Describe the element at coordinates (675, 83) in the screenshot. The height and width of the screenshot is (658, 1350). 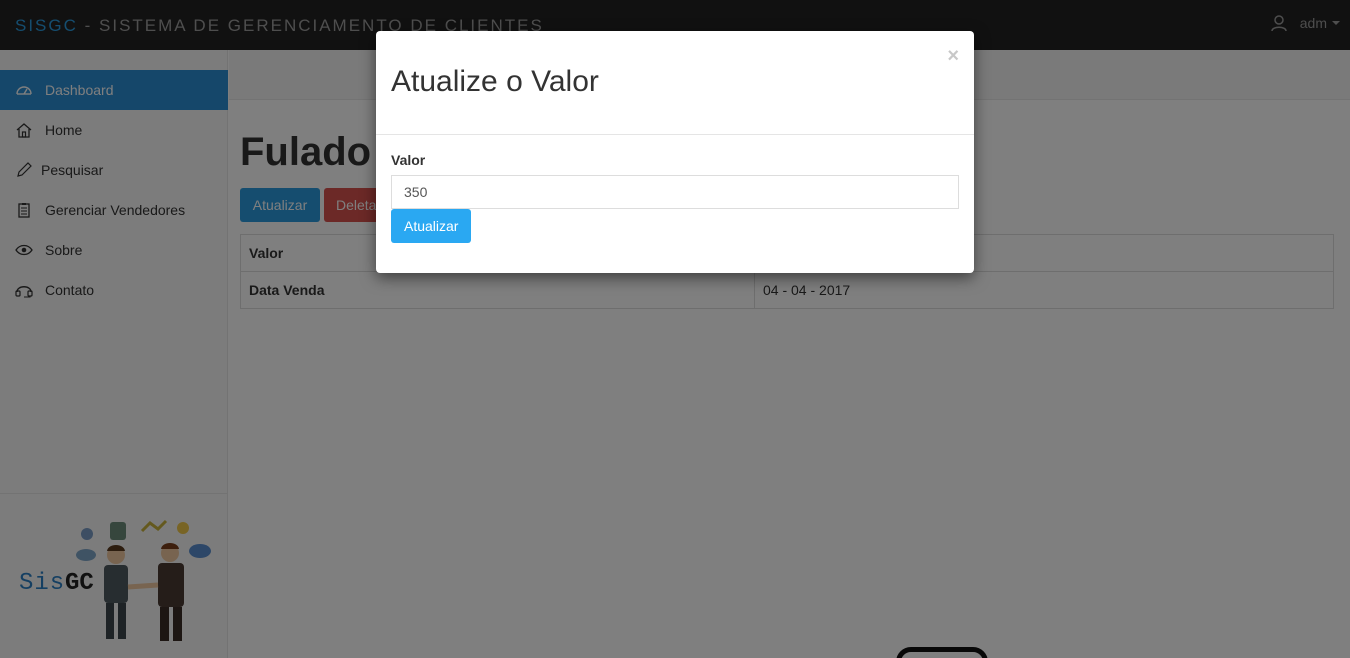
I see `modal-header: Atualize o Valor ×` at that location.